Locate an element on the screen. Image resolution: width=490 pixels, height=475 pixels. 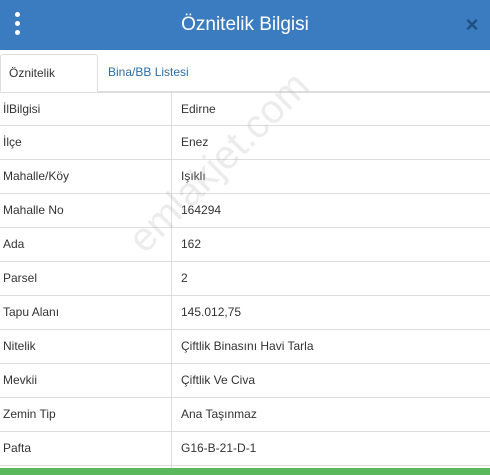
table-row: İlçe Enez is located at coordinates (245, 143).